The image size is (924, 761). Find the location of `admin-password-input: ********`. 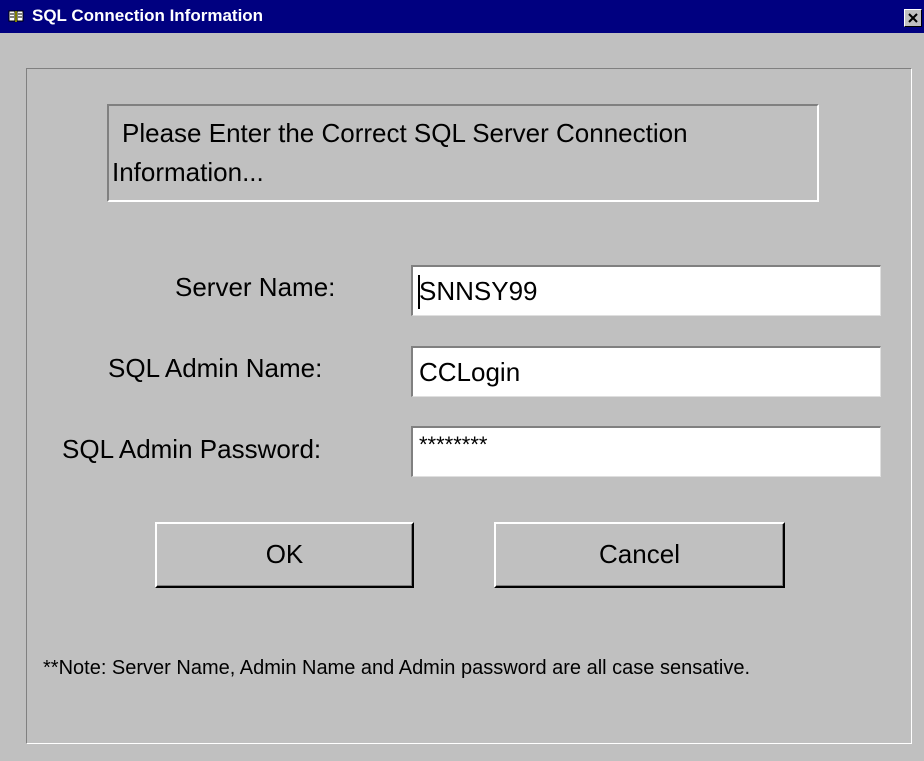

admin-password-input: ******** is located at coordinates (646, 451).